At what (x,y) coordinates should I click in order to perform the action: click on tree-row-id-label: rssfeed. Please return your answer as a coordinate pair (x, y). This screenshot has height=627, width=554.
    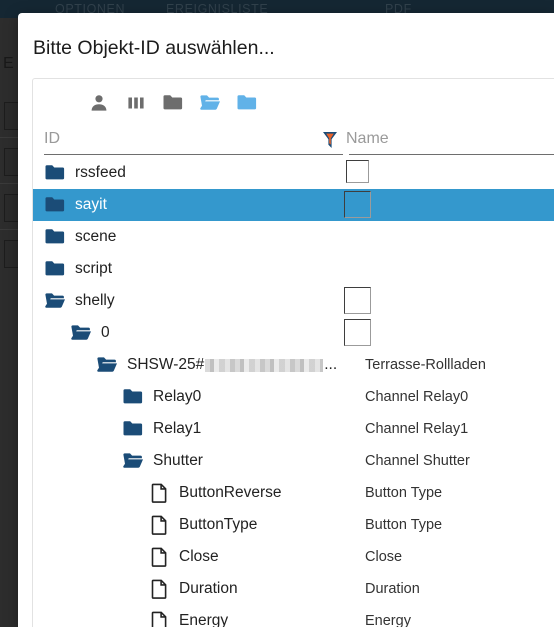
    Looking at the image, I should click on (100, 172).